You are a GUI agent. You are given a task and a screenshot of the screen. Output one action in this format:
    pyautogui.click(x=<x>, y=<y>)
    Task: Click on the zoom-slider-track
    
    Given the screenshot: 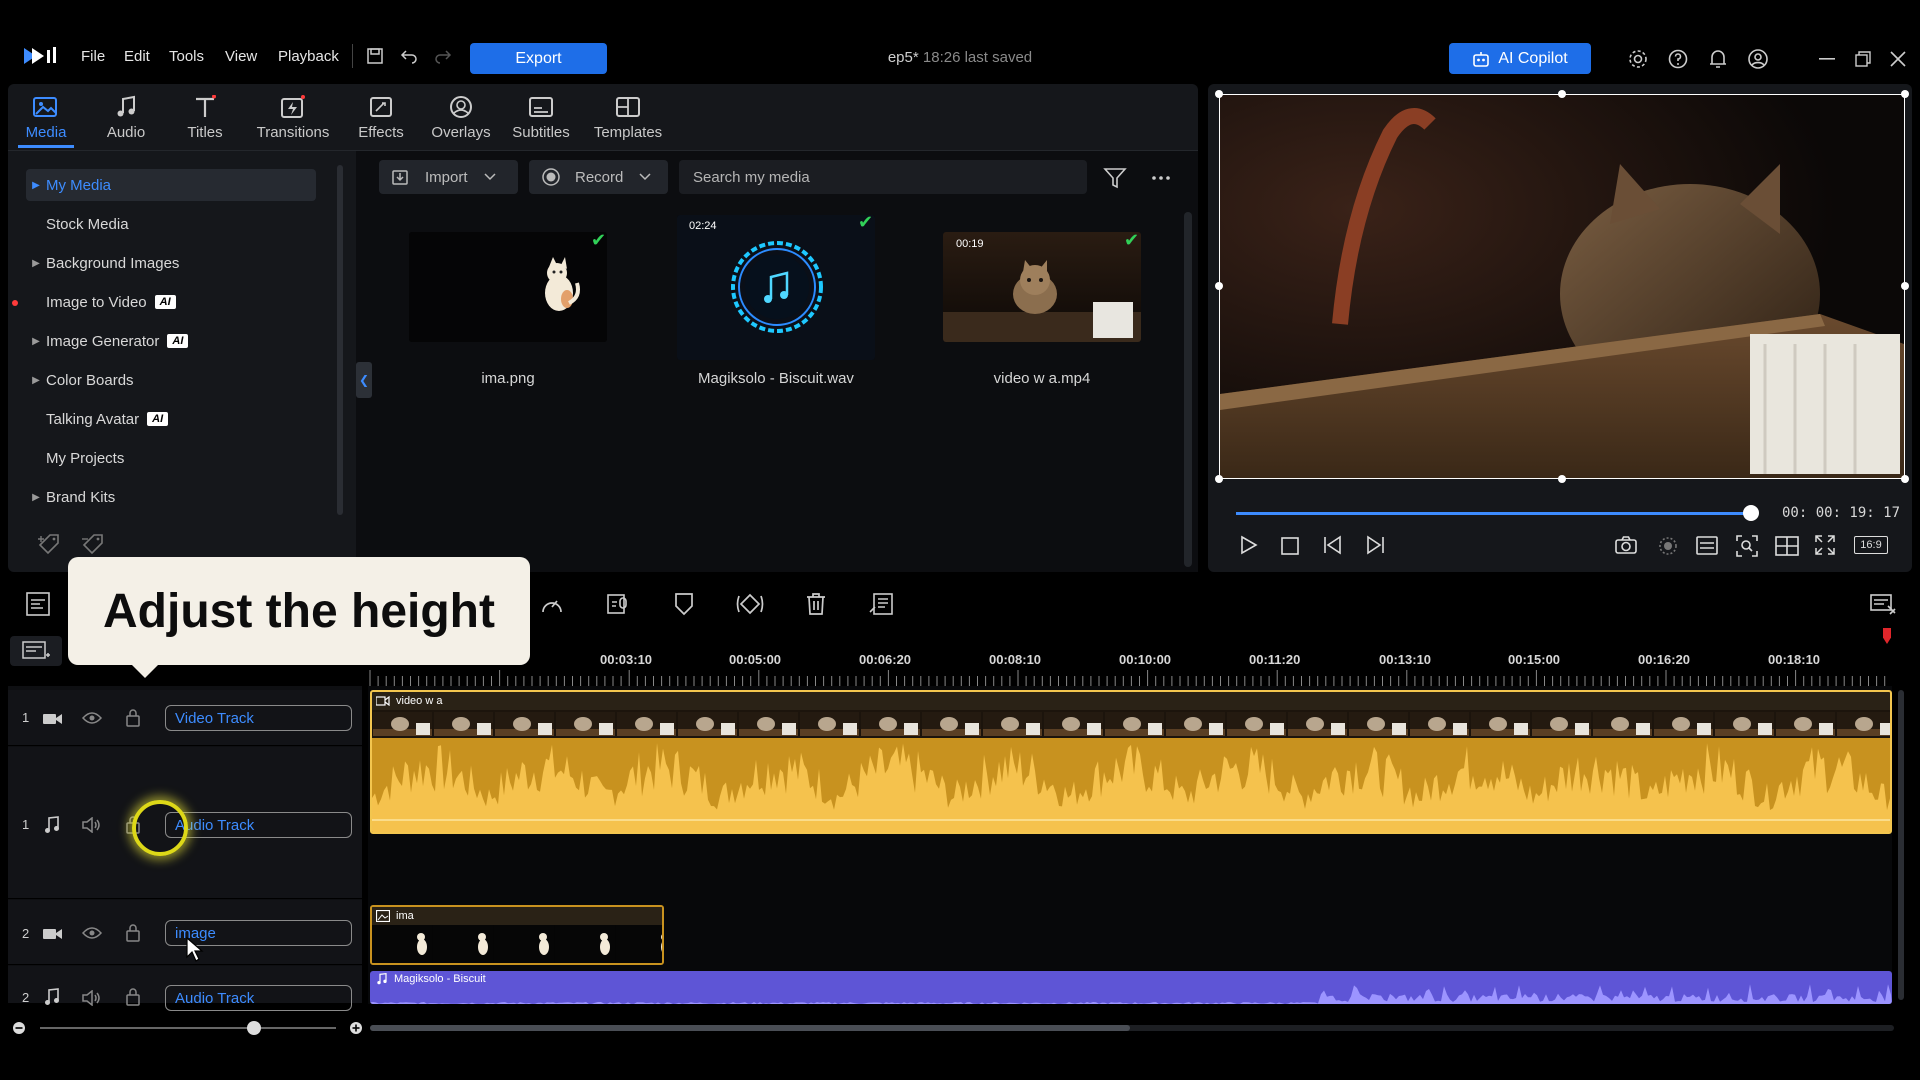 What is the action you would take?
    pyautogui.click(x=188, y=1028)
    